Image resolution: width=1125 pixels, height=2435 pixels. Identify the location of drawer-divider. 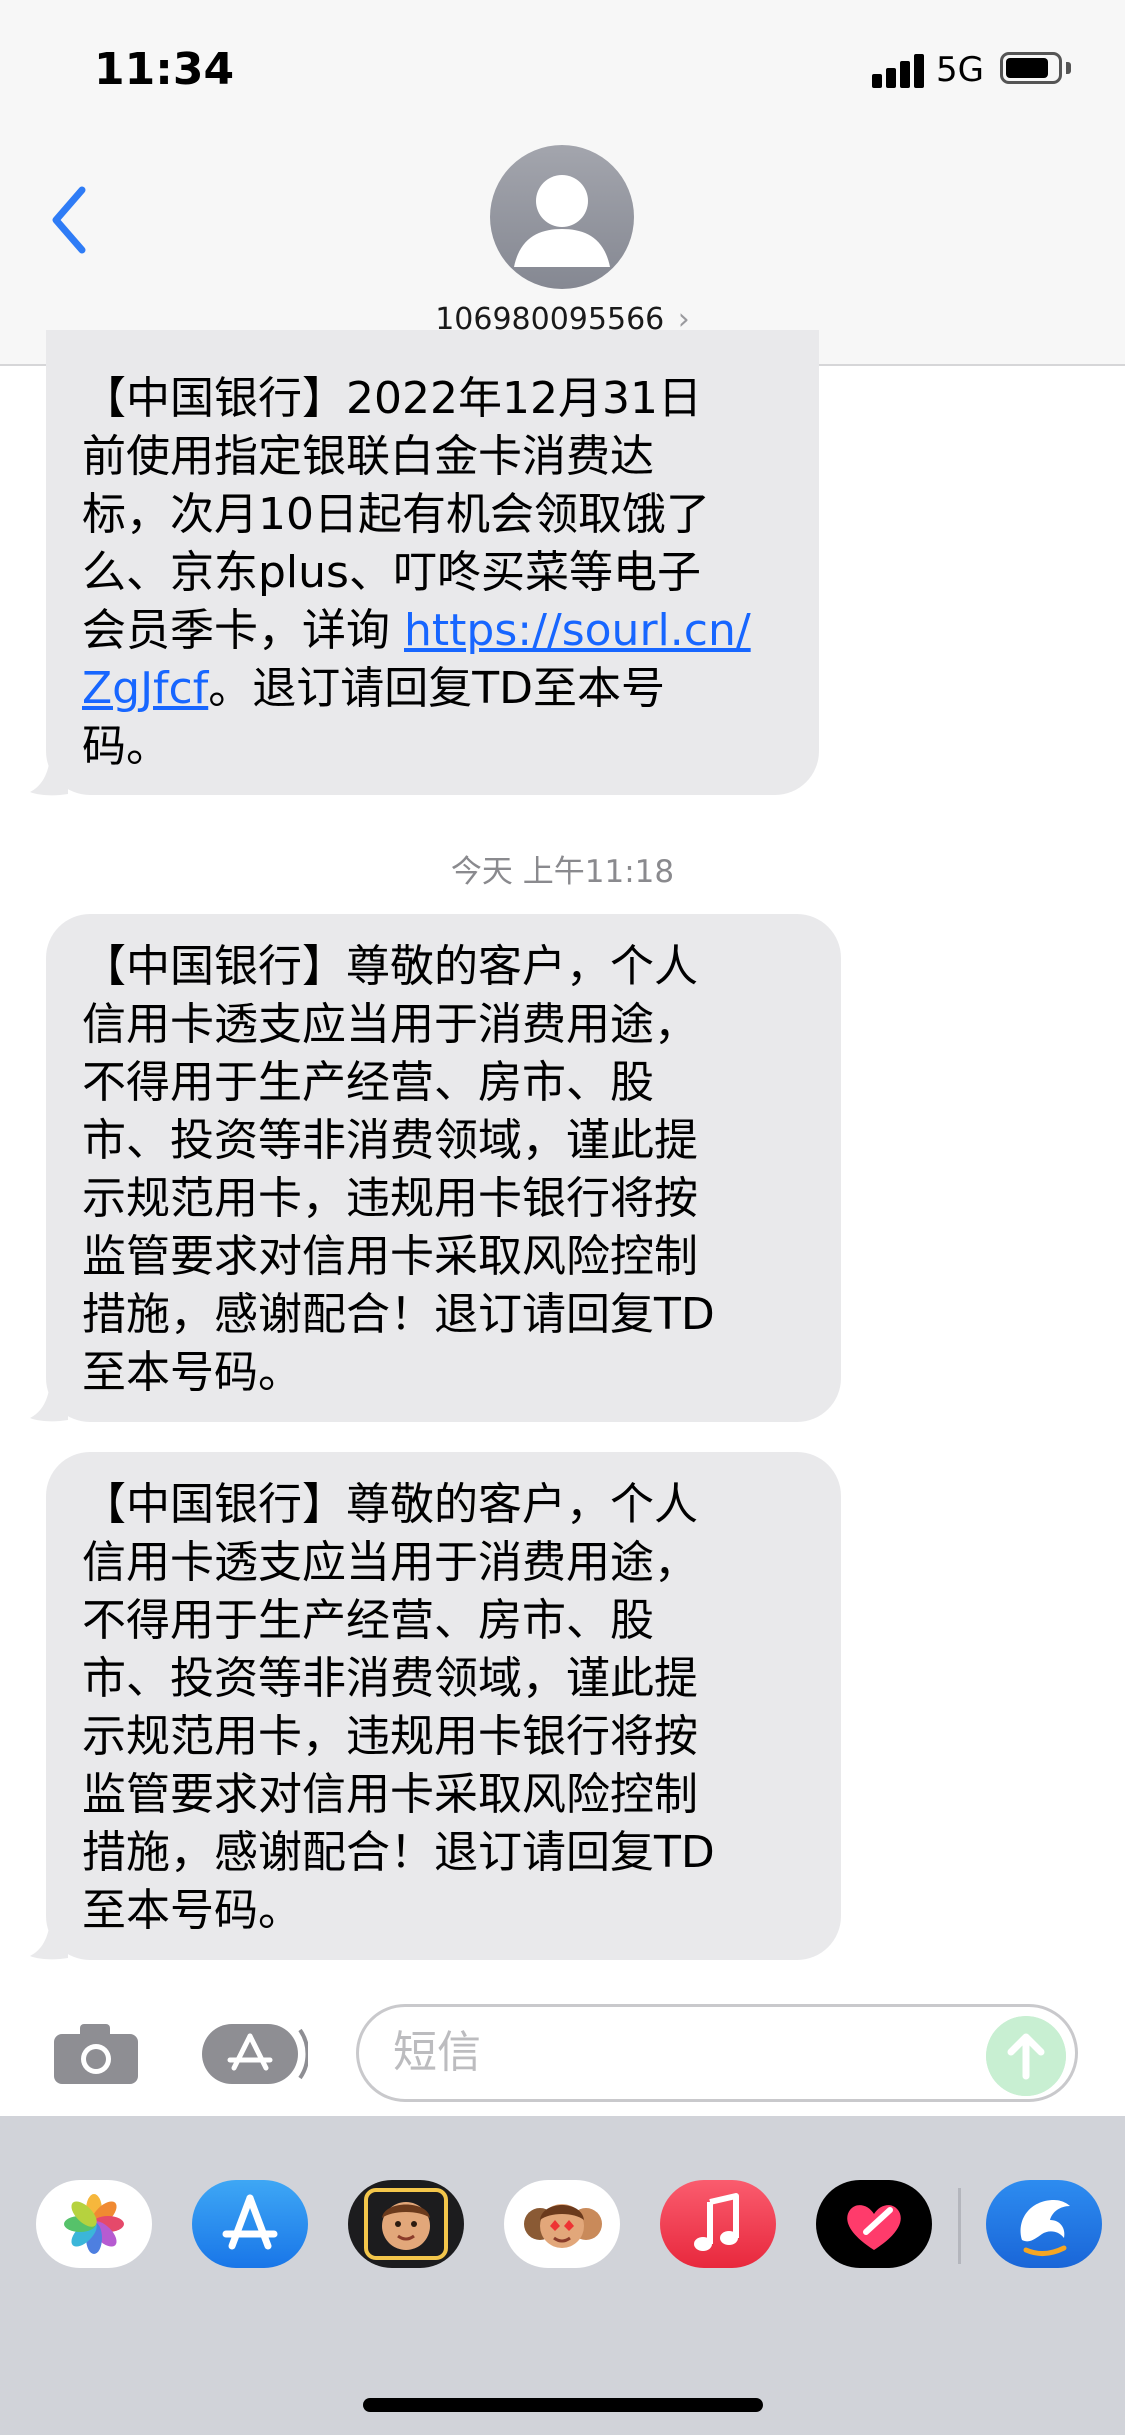
(959, 2226).